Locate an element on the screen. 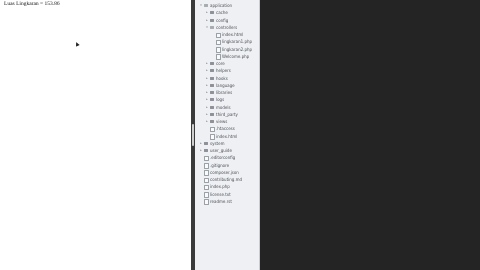 This screenshot has height=270, width=480. tree-item-label: .editorconfig is located at coordinates (223, 158).